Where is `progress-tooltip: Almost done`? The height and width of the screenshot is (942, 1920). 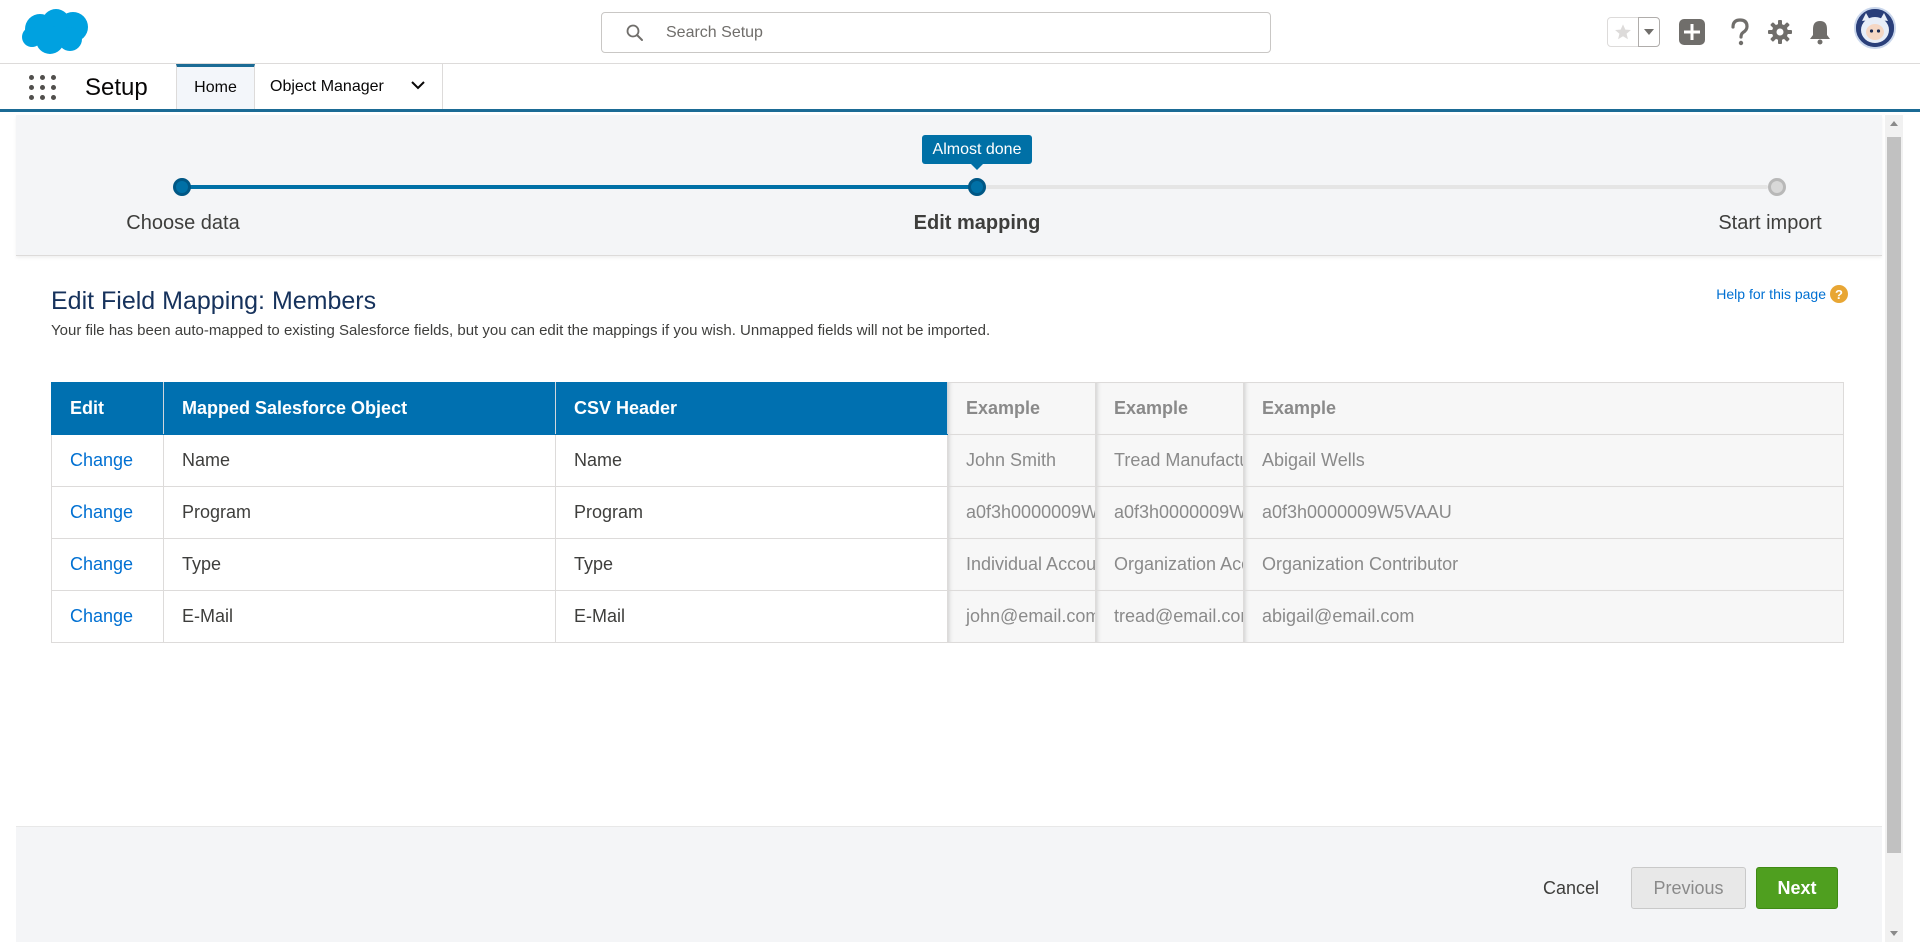 progress-tooltip: Almost done is located at coordinates (977, 152).